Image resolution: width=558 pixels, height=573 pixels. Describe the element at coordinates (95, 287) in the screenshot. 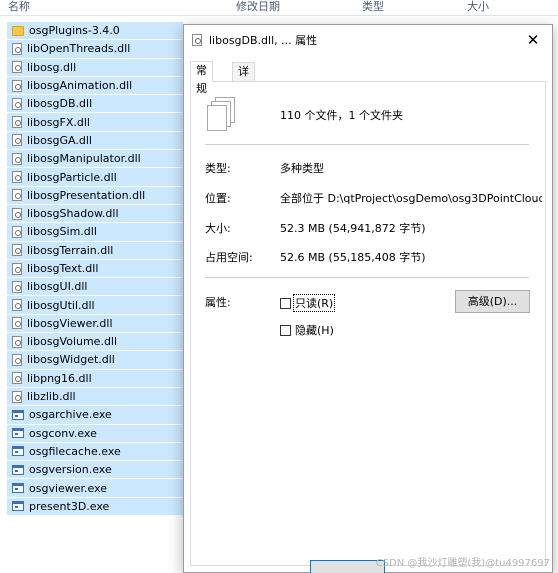

I see `file-list-item: libosgUI.dll` at that location.